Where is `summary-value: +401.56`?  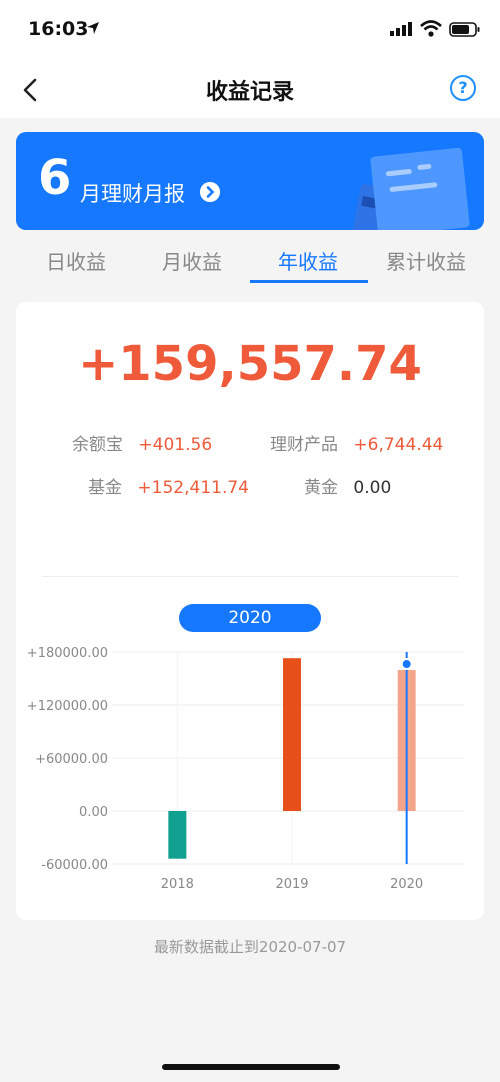 summary-value: +401.56 is located at coordinates (175, 445).